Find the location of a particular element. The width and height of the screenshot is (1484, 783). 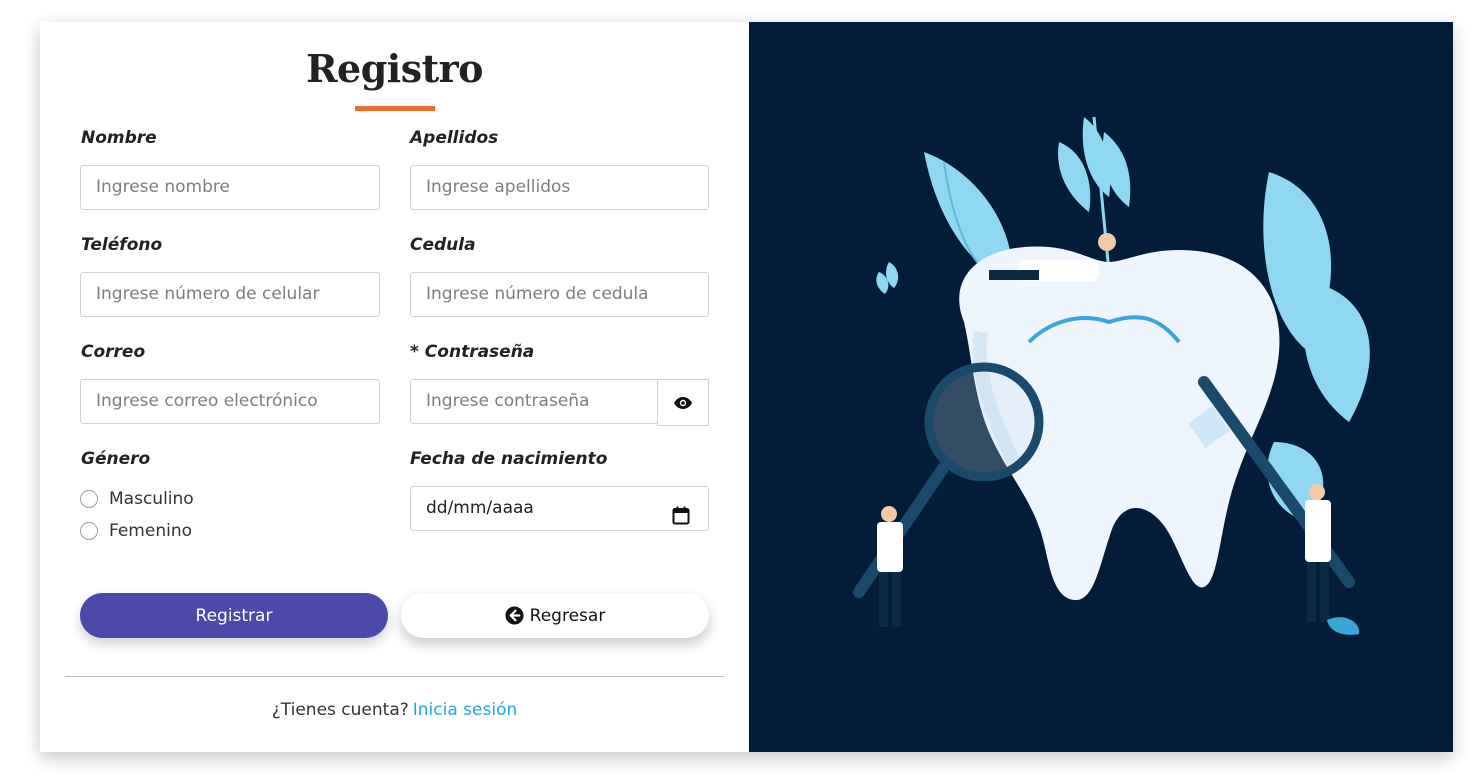

contrasena-input: Ingrese contraseña is located at coordinates (534, 401).